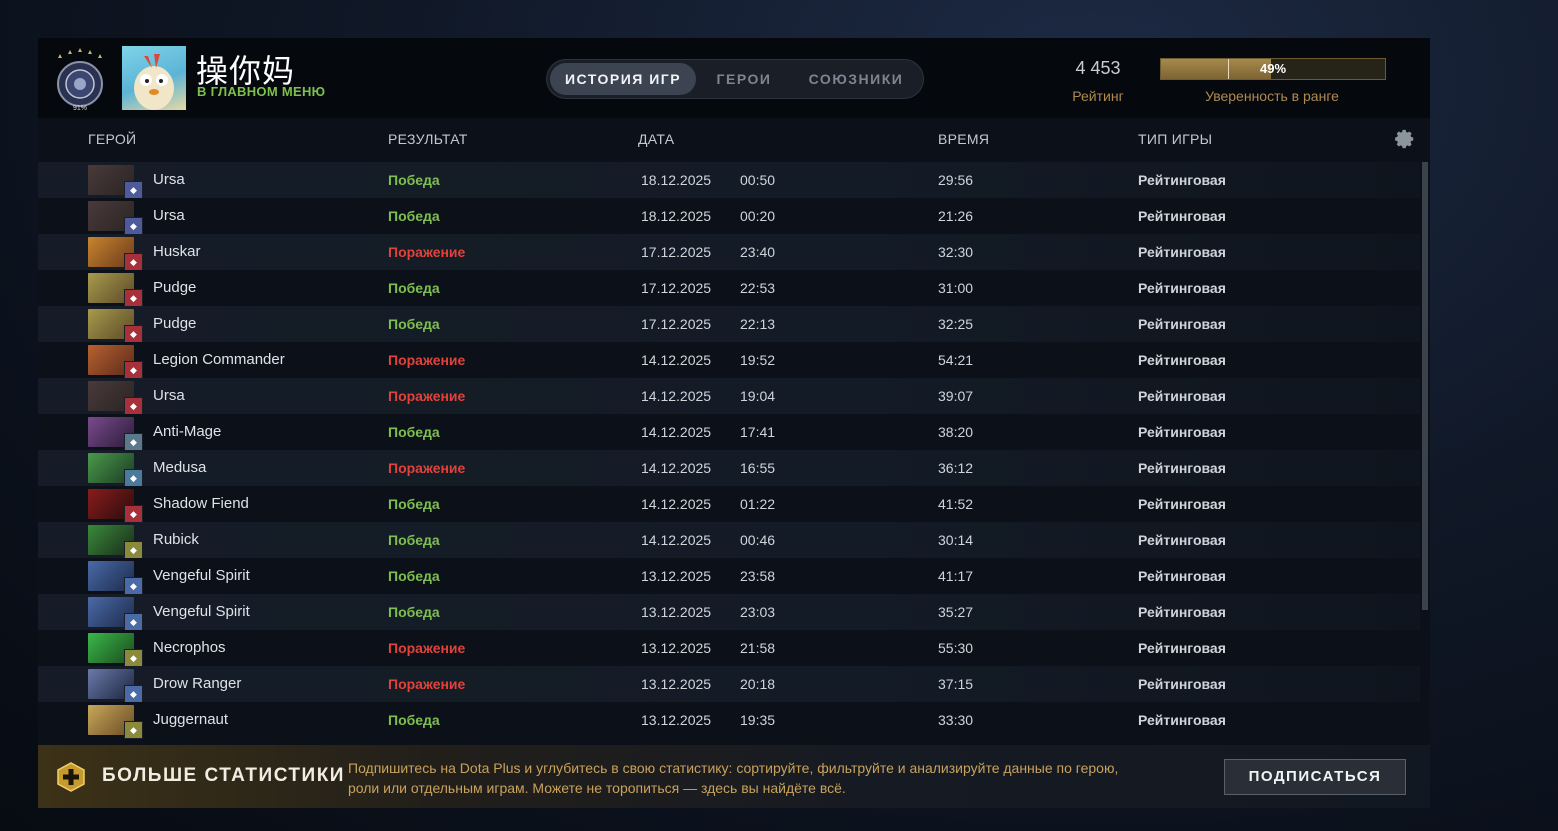 Image resolution: width=1558 pixels, height=831 pixels. Describe the element at coordinates (956, 432) in the screenshot. I see `match-duration: 38:20` at that location.